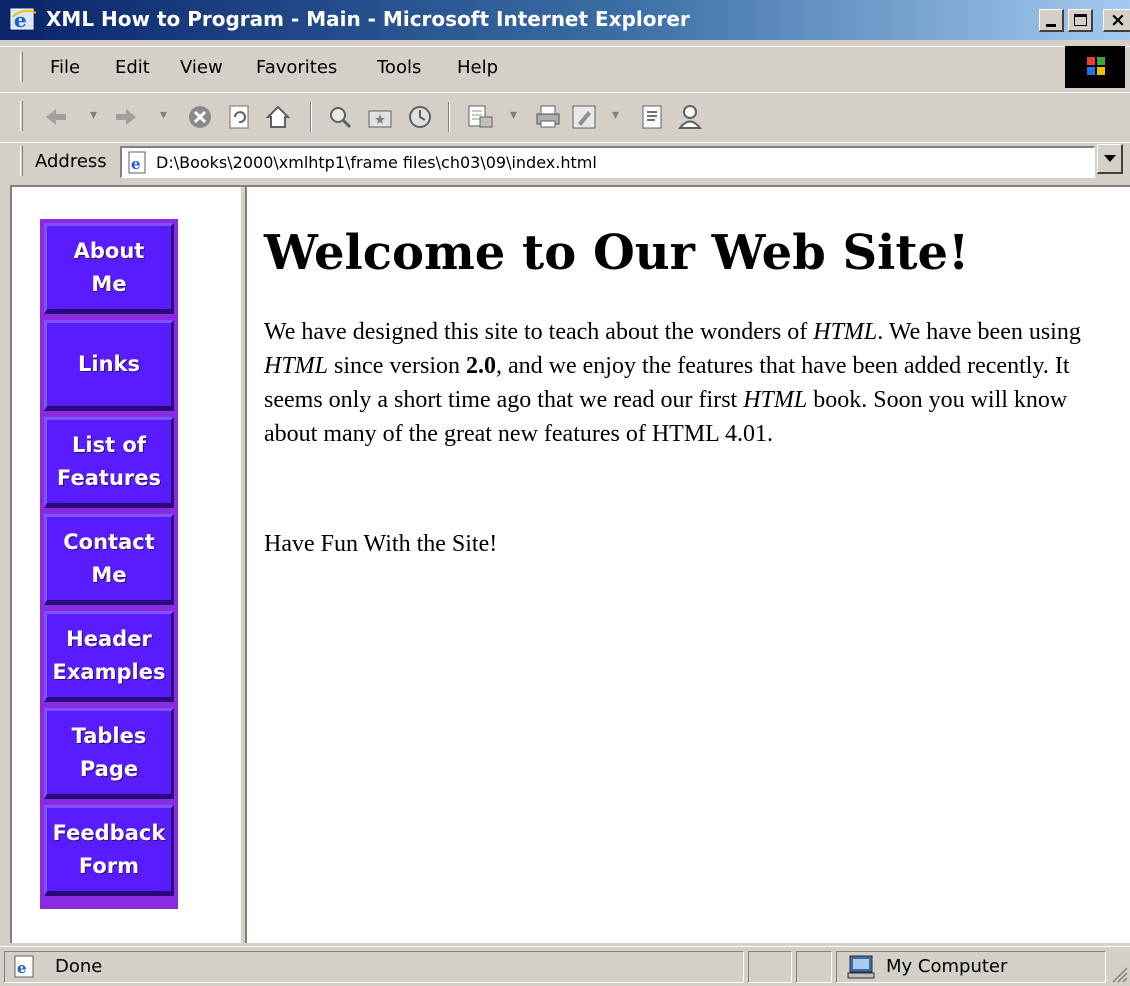  I want to click on address-label: Address, so click(71, 161).